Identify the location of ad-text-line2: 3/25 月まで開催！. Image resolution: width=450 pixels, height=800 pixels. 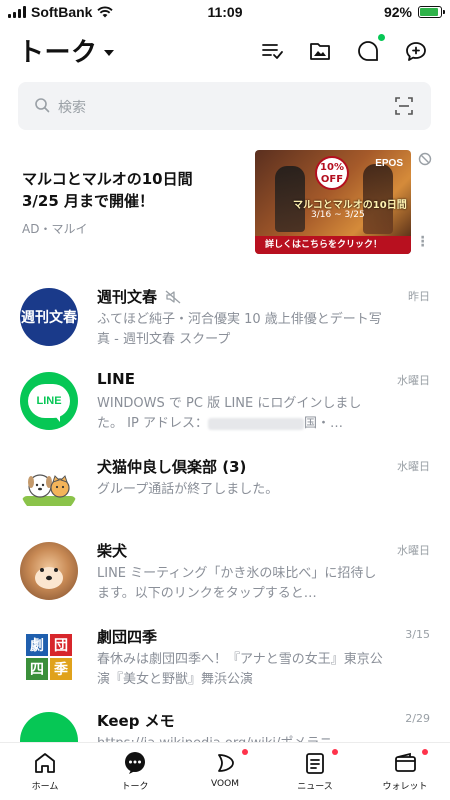
(88, 201).